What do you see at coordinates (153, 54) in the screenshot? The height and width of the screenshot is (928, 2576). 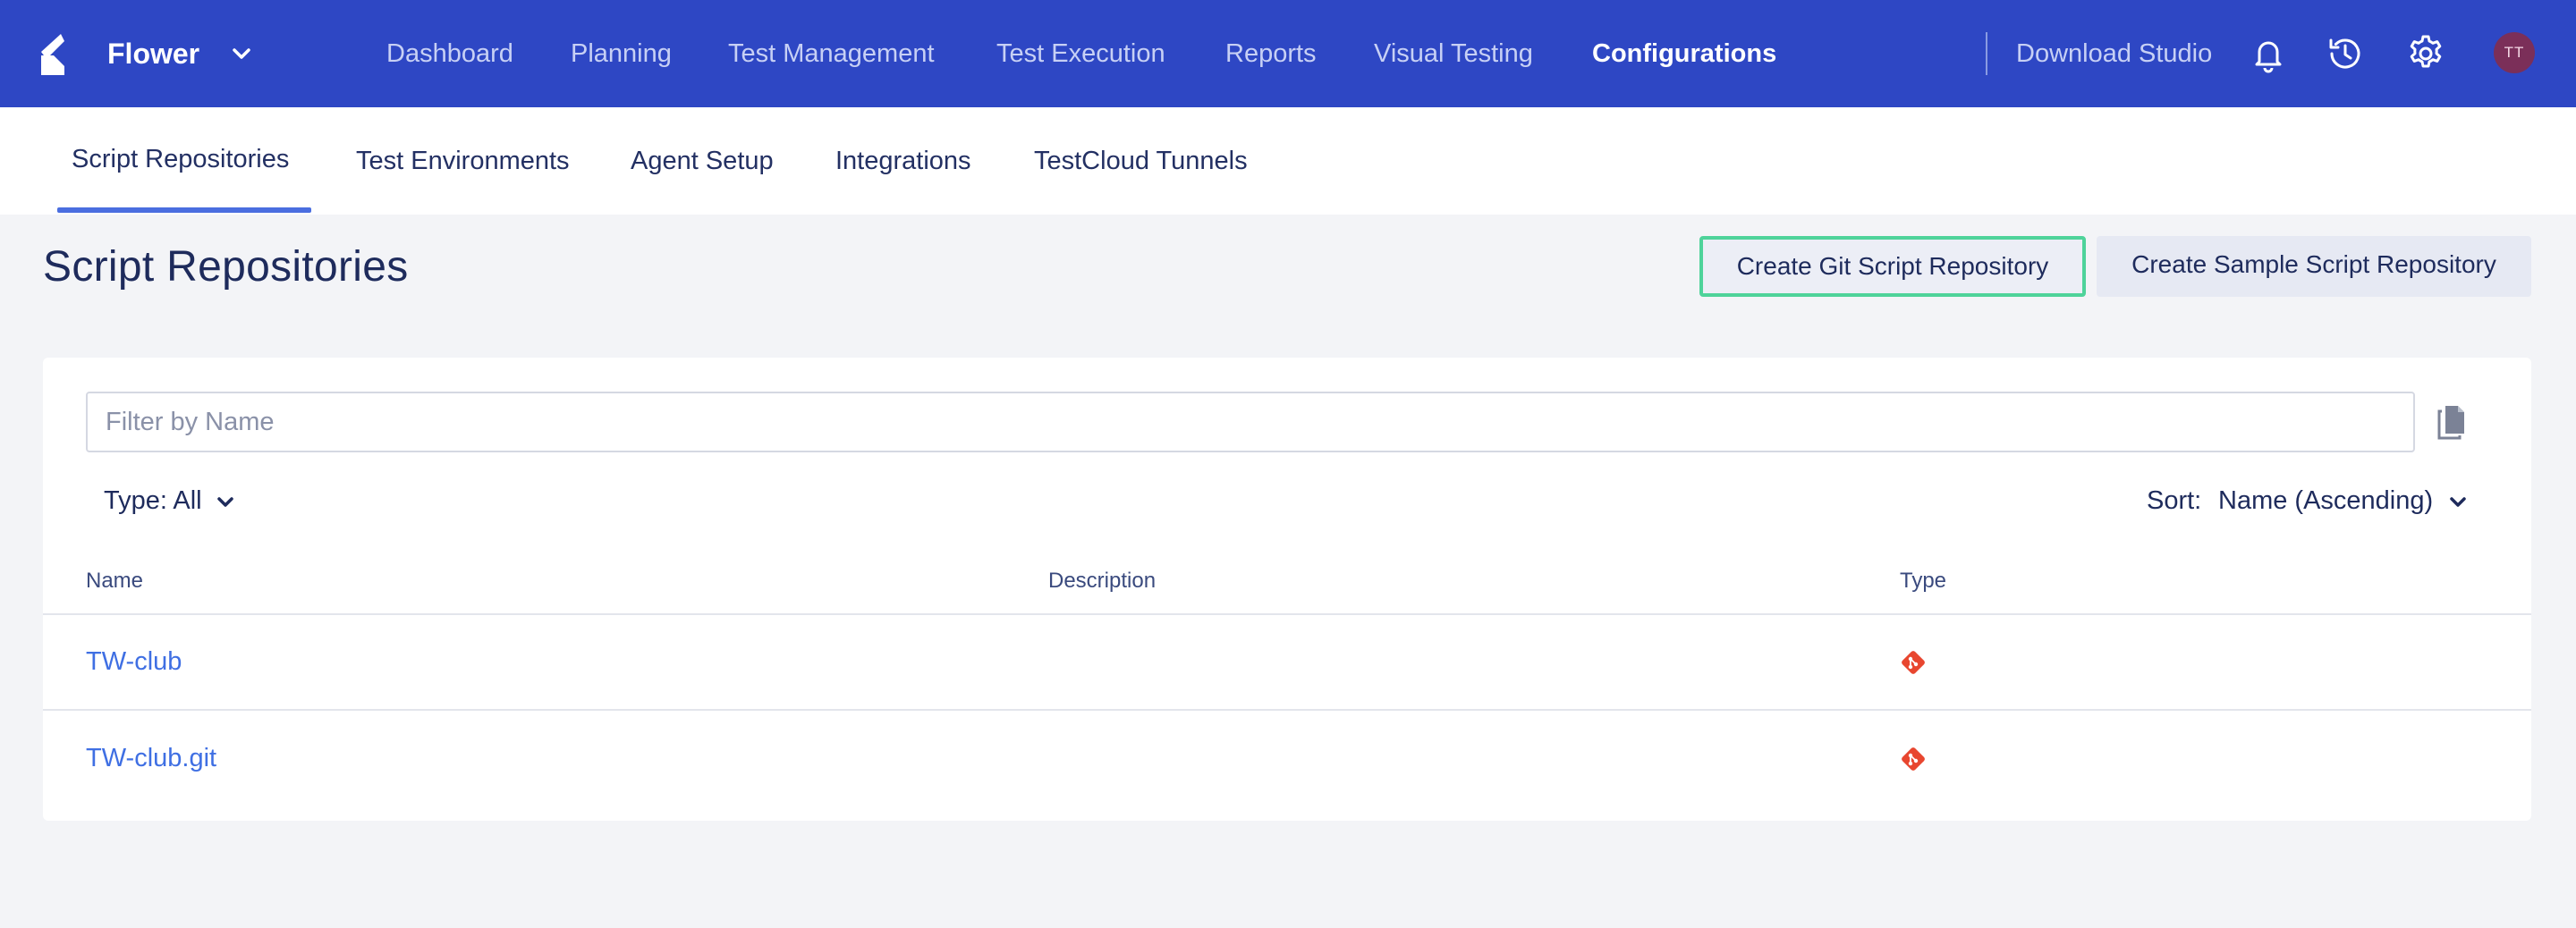 I see `workspace-name: Flower` at bounding box center [153, 54].